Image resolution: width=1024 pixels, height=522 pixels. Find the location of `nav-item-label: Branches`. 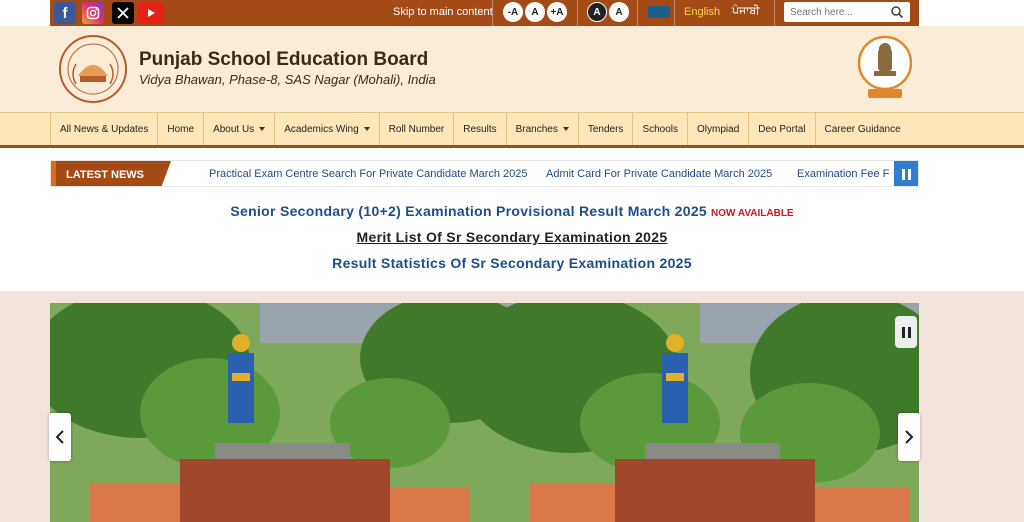

nav-item-label: Branches is located at coordinates (536, 129).